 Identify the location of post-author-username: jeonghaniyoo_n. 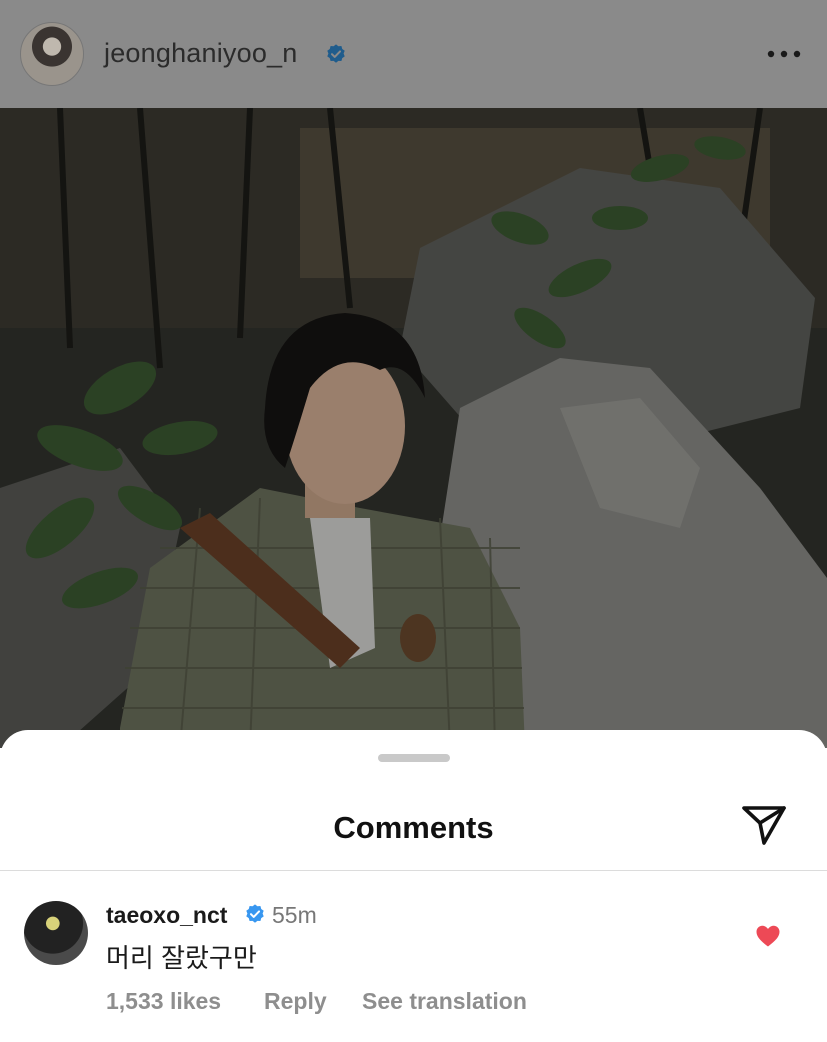
(200, 53).